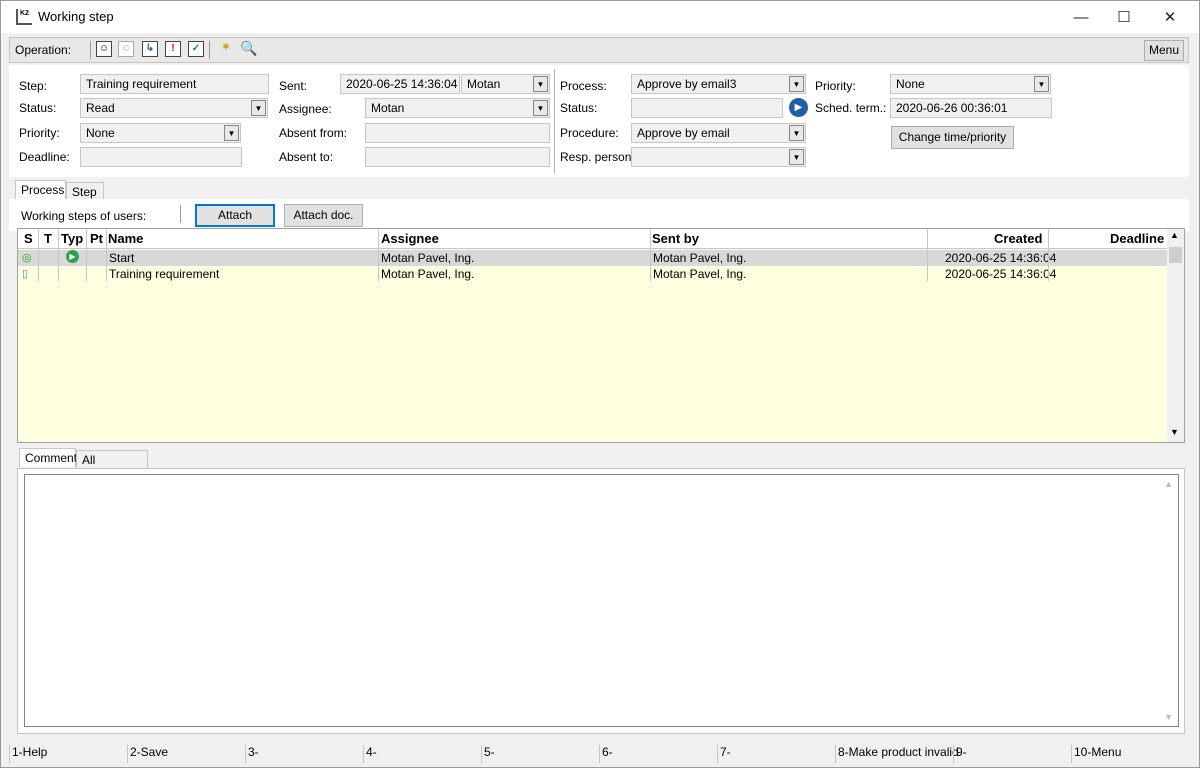 The image size is (1200, 768). What do you see at coordinates (96, 238) in the screenshot?
I see `column-header: Pt` at bounding box center [96, 238].